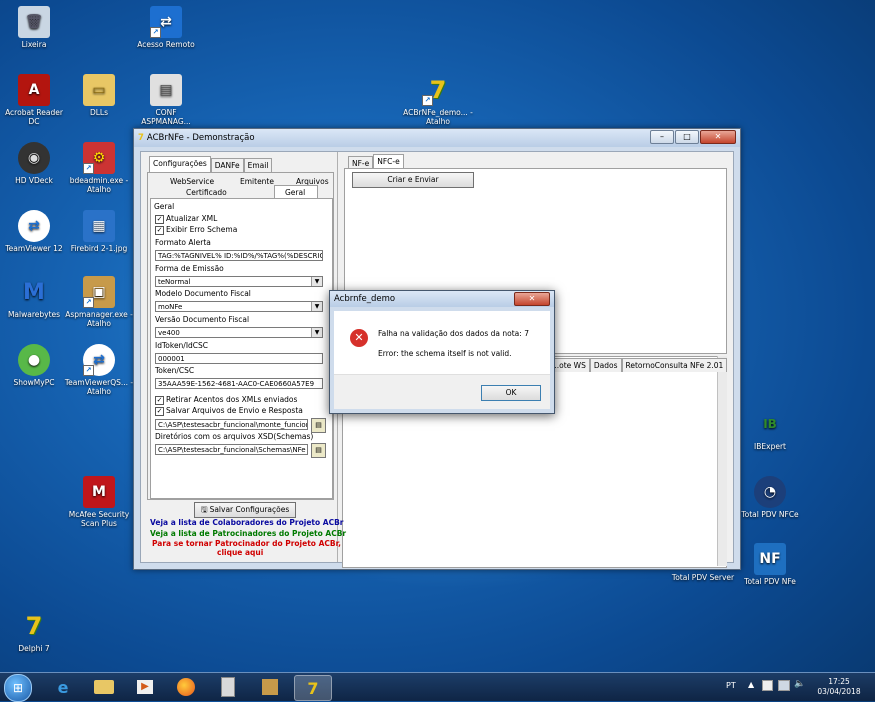 The width and height of the screenshot is (875, 702). Describe the element at coordinates (239, 281) in the screenshot. I see `forma-emissao-select: teNormal ▼` at that location.